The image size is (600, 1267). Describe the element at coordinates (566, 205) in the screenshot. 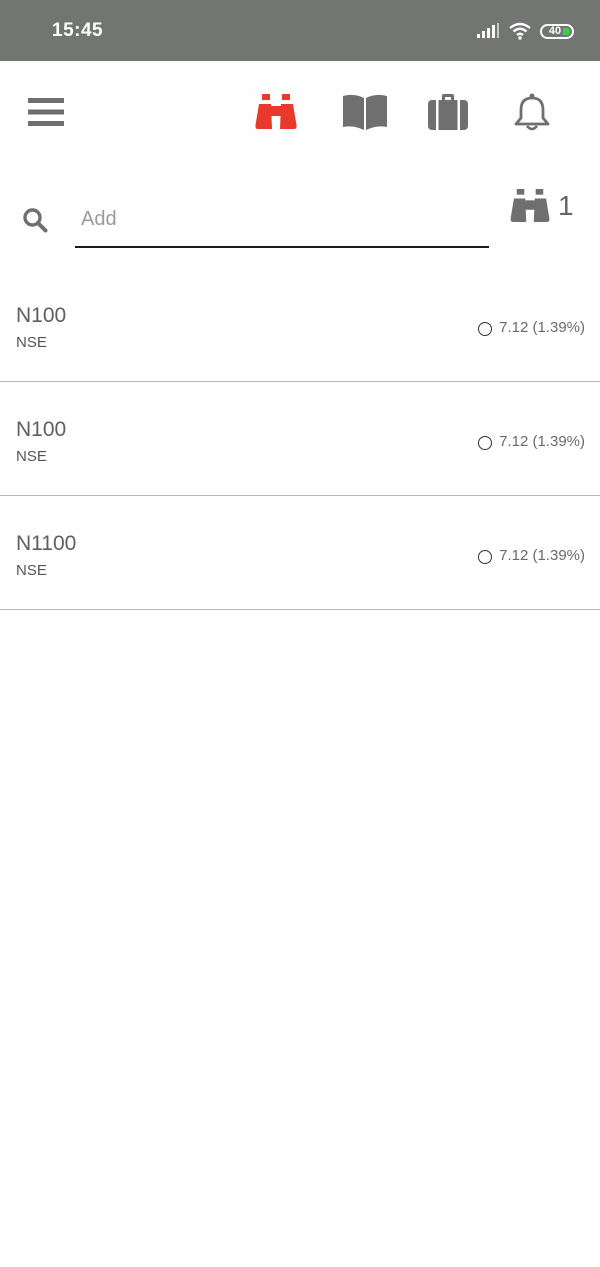

I see `watchlist-number: 1` at that location.